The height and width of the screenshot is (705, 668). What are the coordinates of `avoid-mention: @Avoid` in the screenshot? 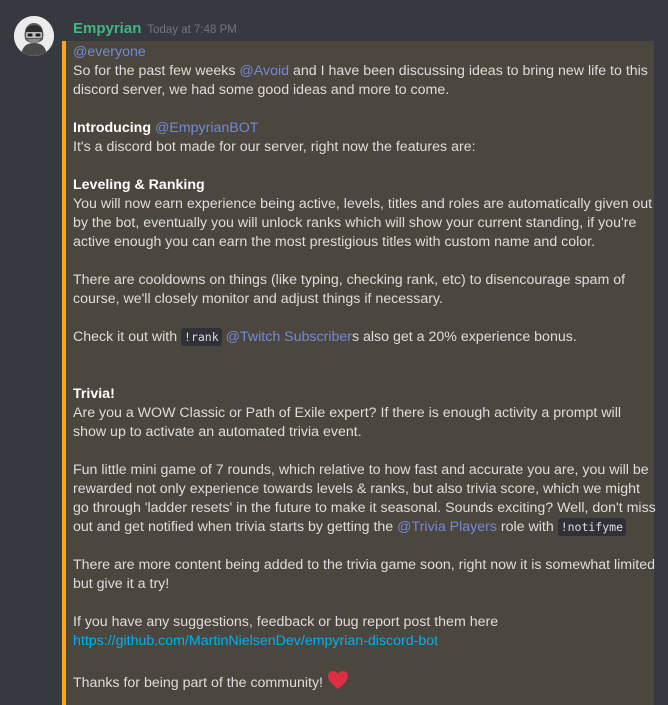 It's located at (264, 71).